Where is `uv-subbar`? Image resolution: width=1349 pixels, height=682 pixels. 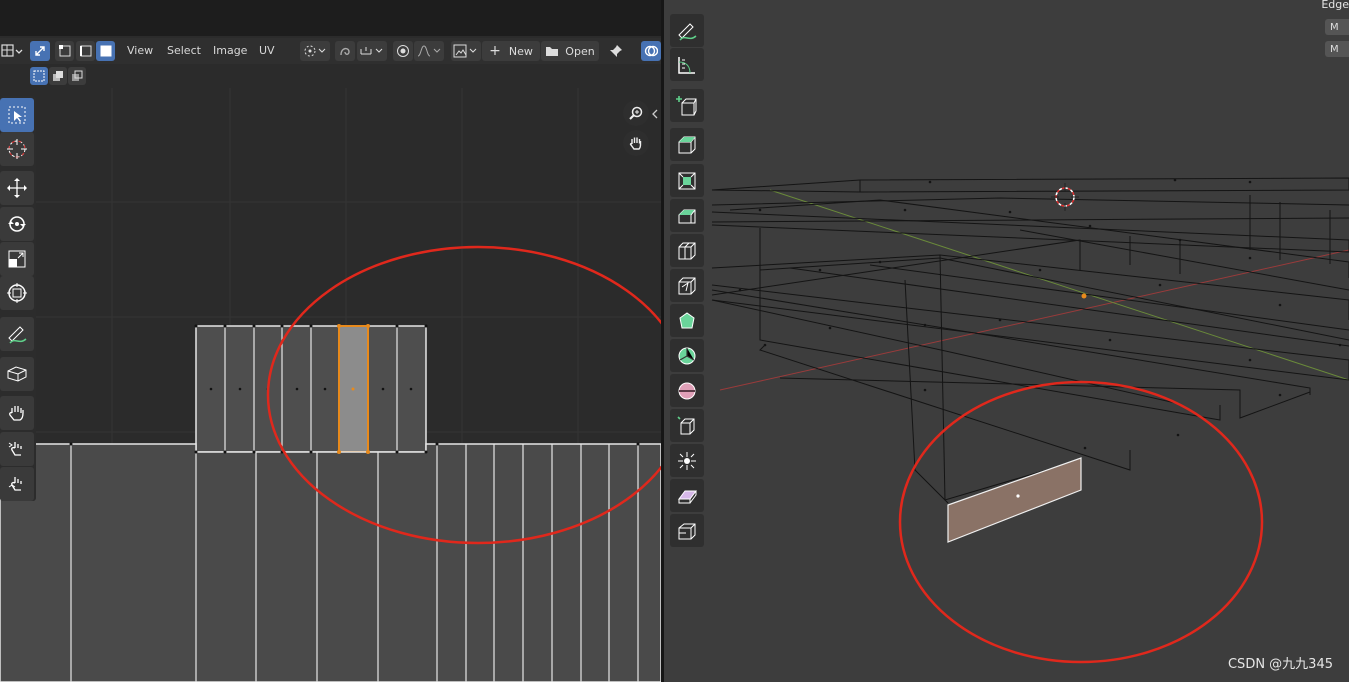 uv-subbar is located at coordinates (330, 76).